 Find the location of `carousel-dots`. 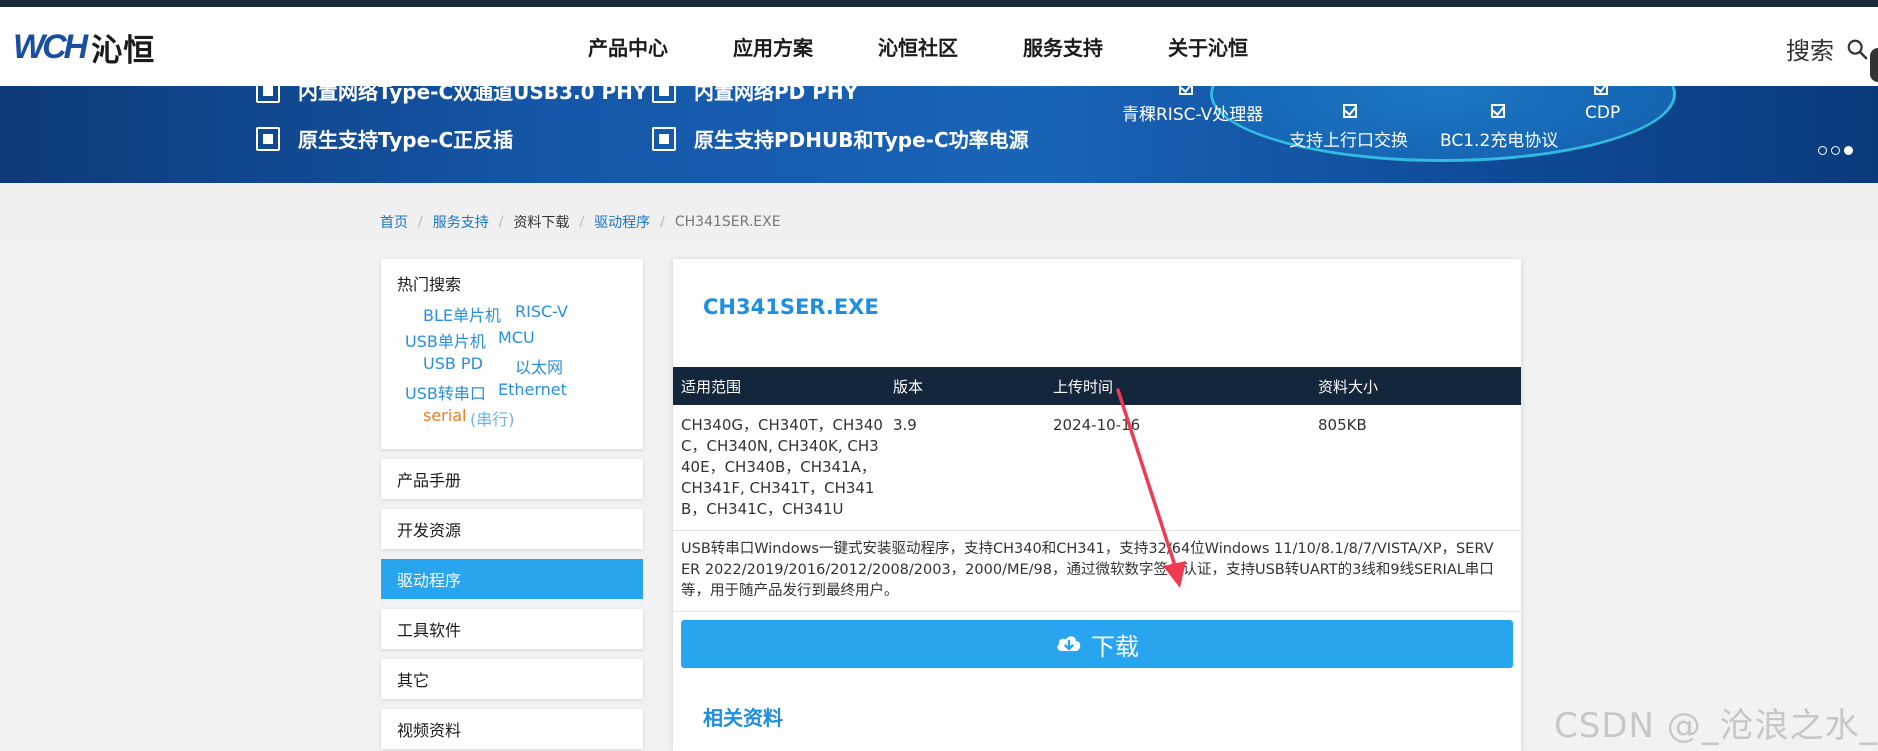

carousel-dots is located at coordinates (1837, 150).